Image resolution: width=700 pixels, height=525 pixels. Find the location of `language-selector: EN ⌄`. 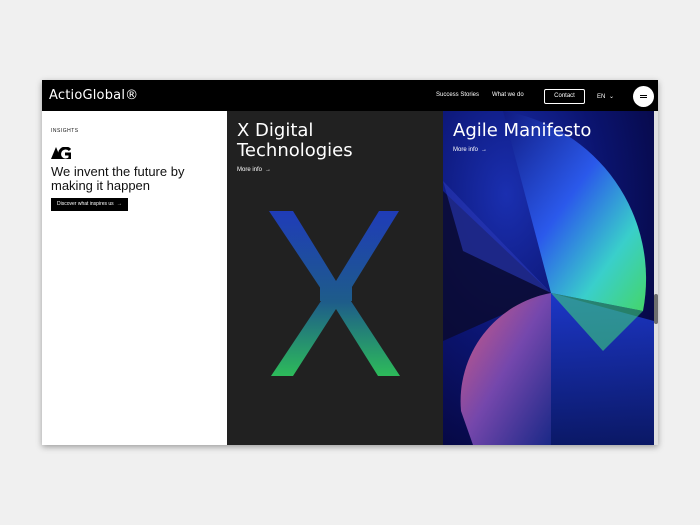

language-selector: EN ⌄ is located at coordinates (605, 96).